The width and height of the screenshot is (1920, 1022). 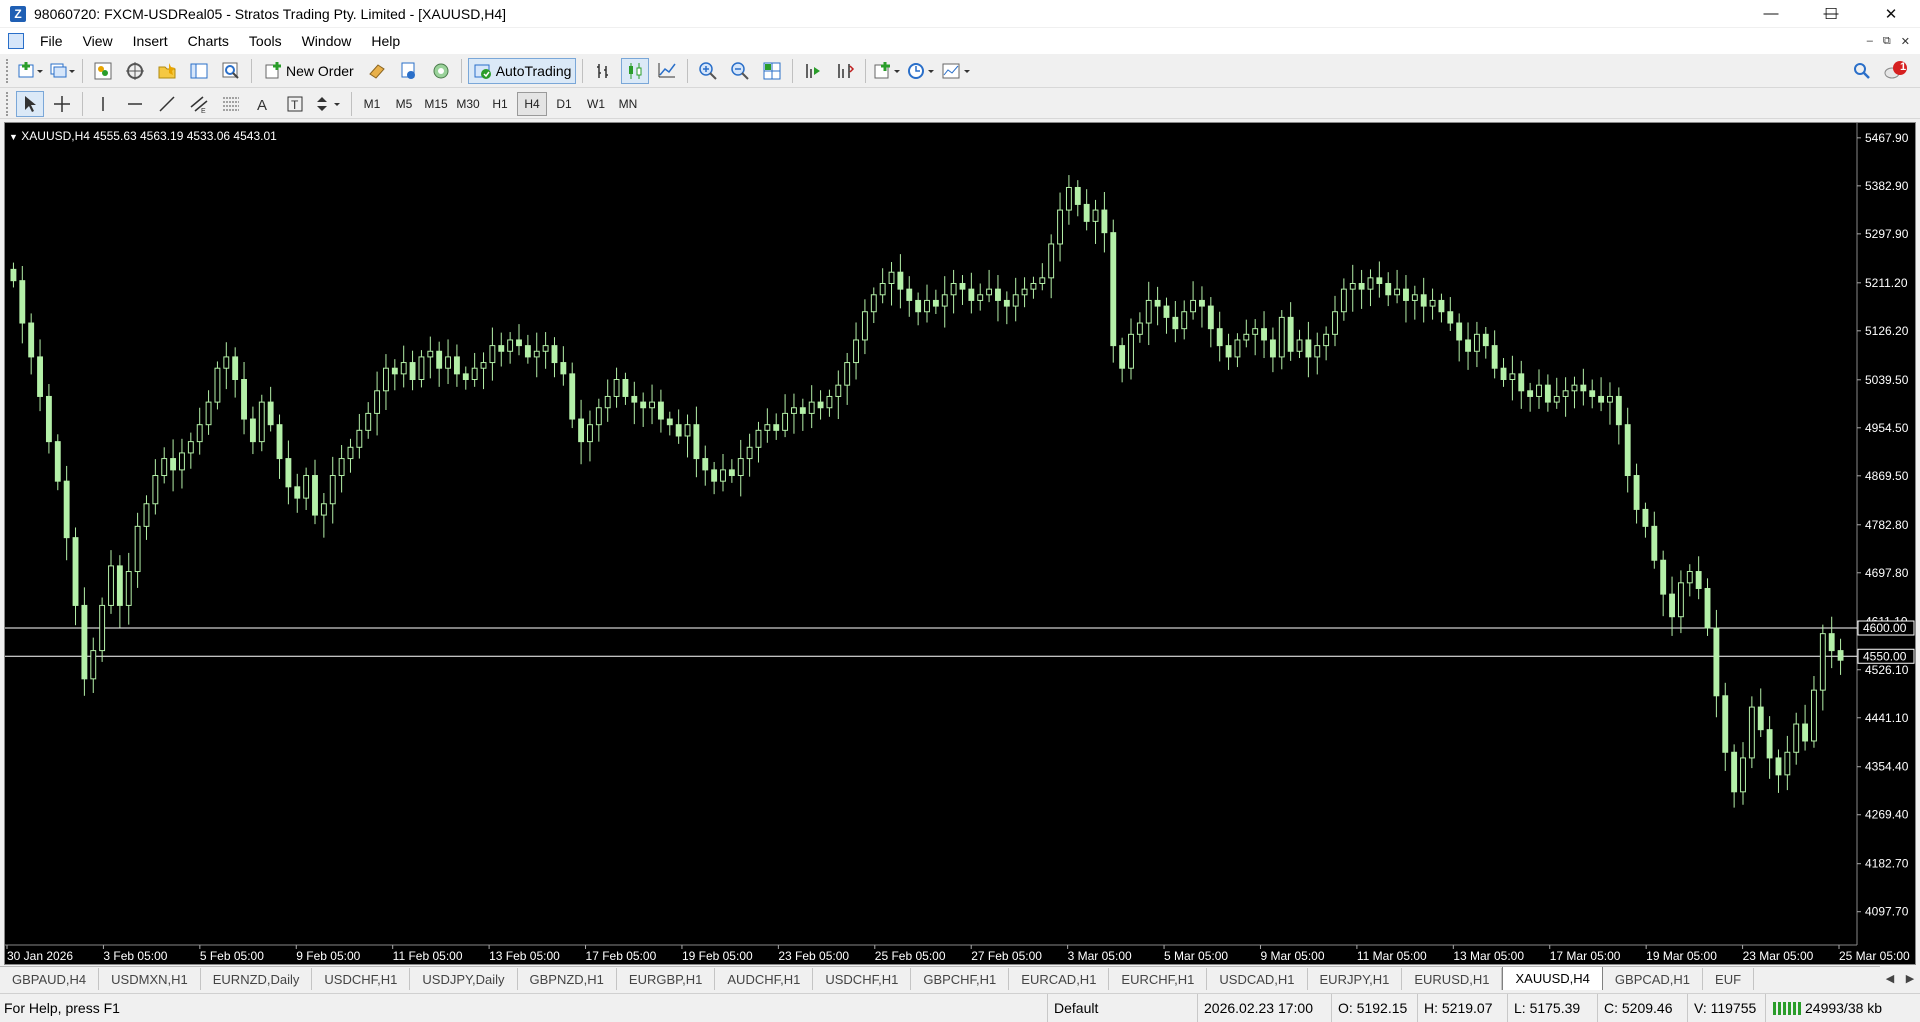 I want to click on svg-text: T, so click(x=295, y=105).